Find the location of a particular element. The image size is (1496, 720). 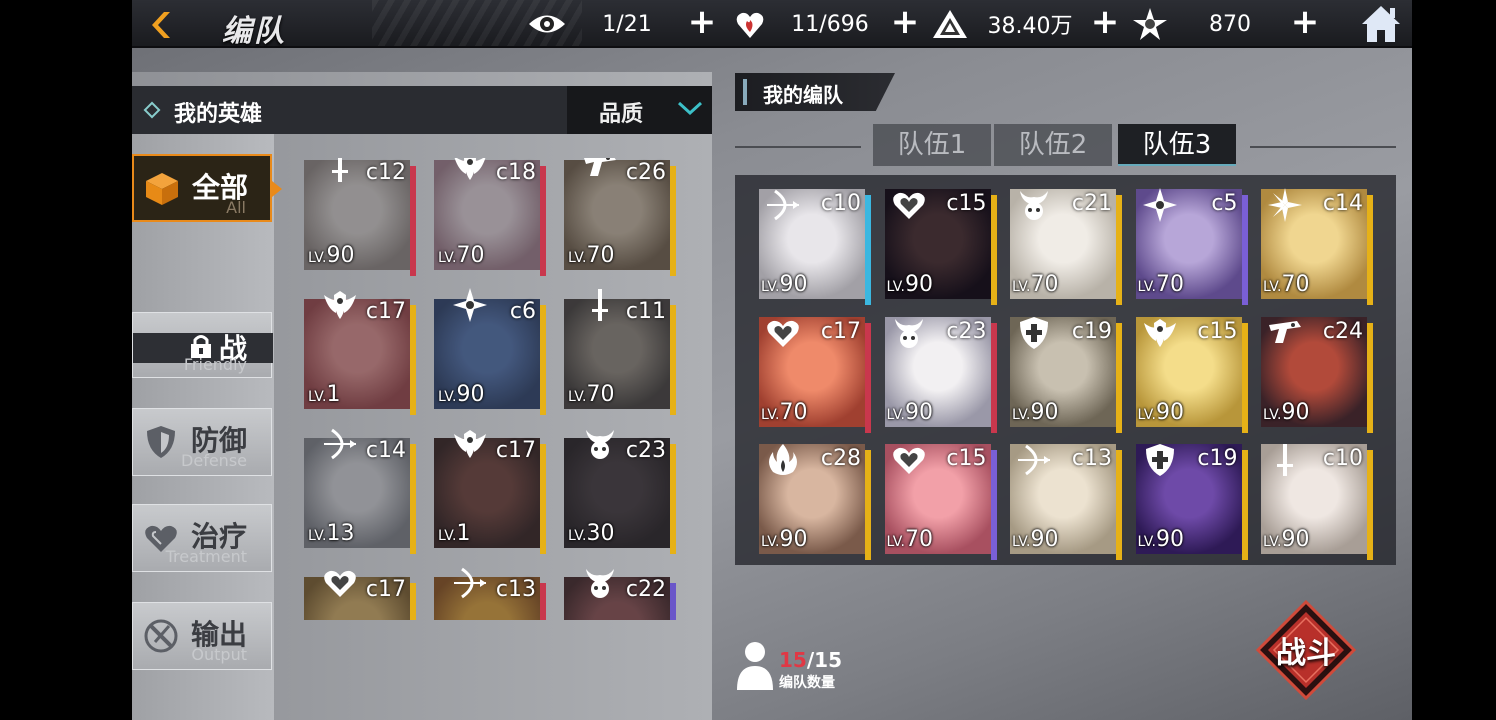

quality-filter-dropdown: 品质 is located at coordinates (639, 110).